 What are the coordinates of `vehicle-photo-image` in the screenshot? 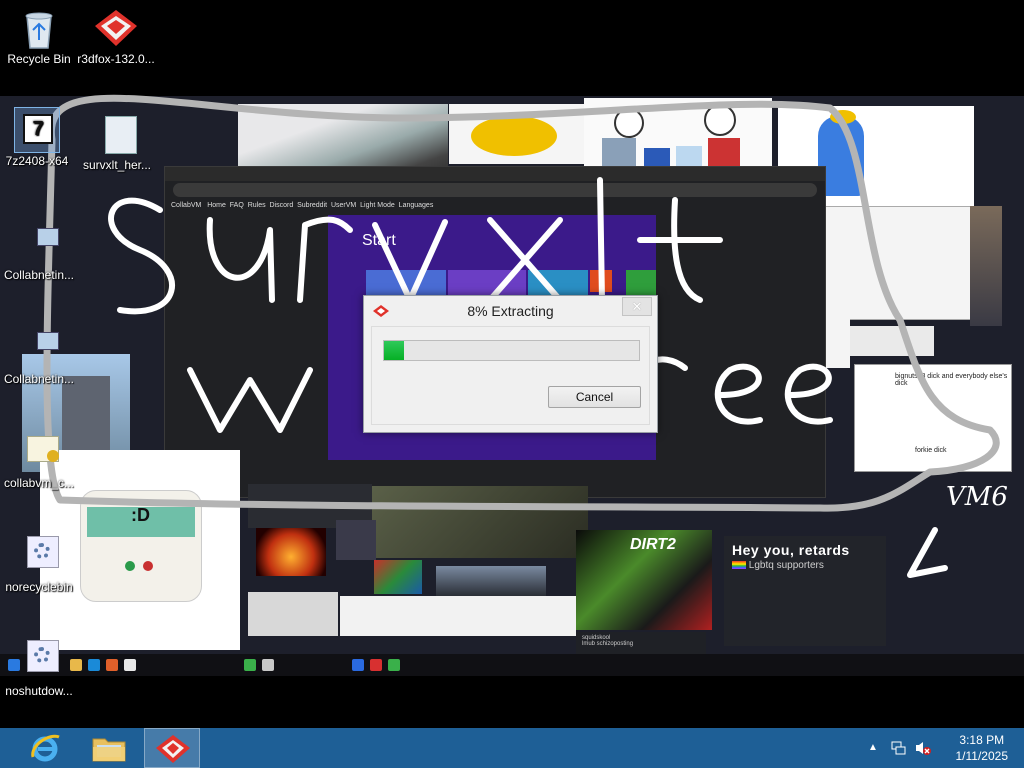 It's located at (480, 522).